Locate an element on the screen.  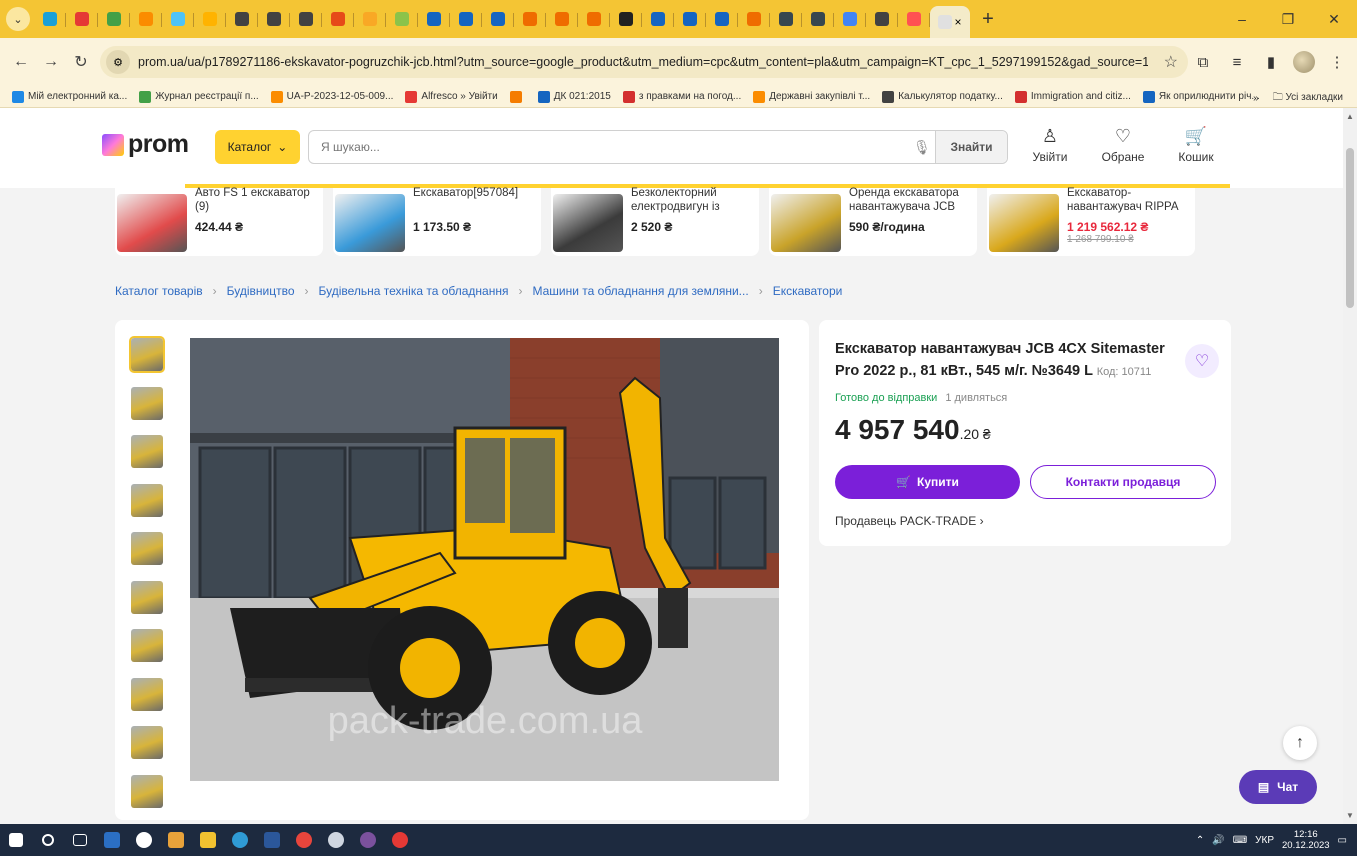
side-panel-icon: ▮ is located at coordinates (1271, 62).